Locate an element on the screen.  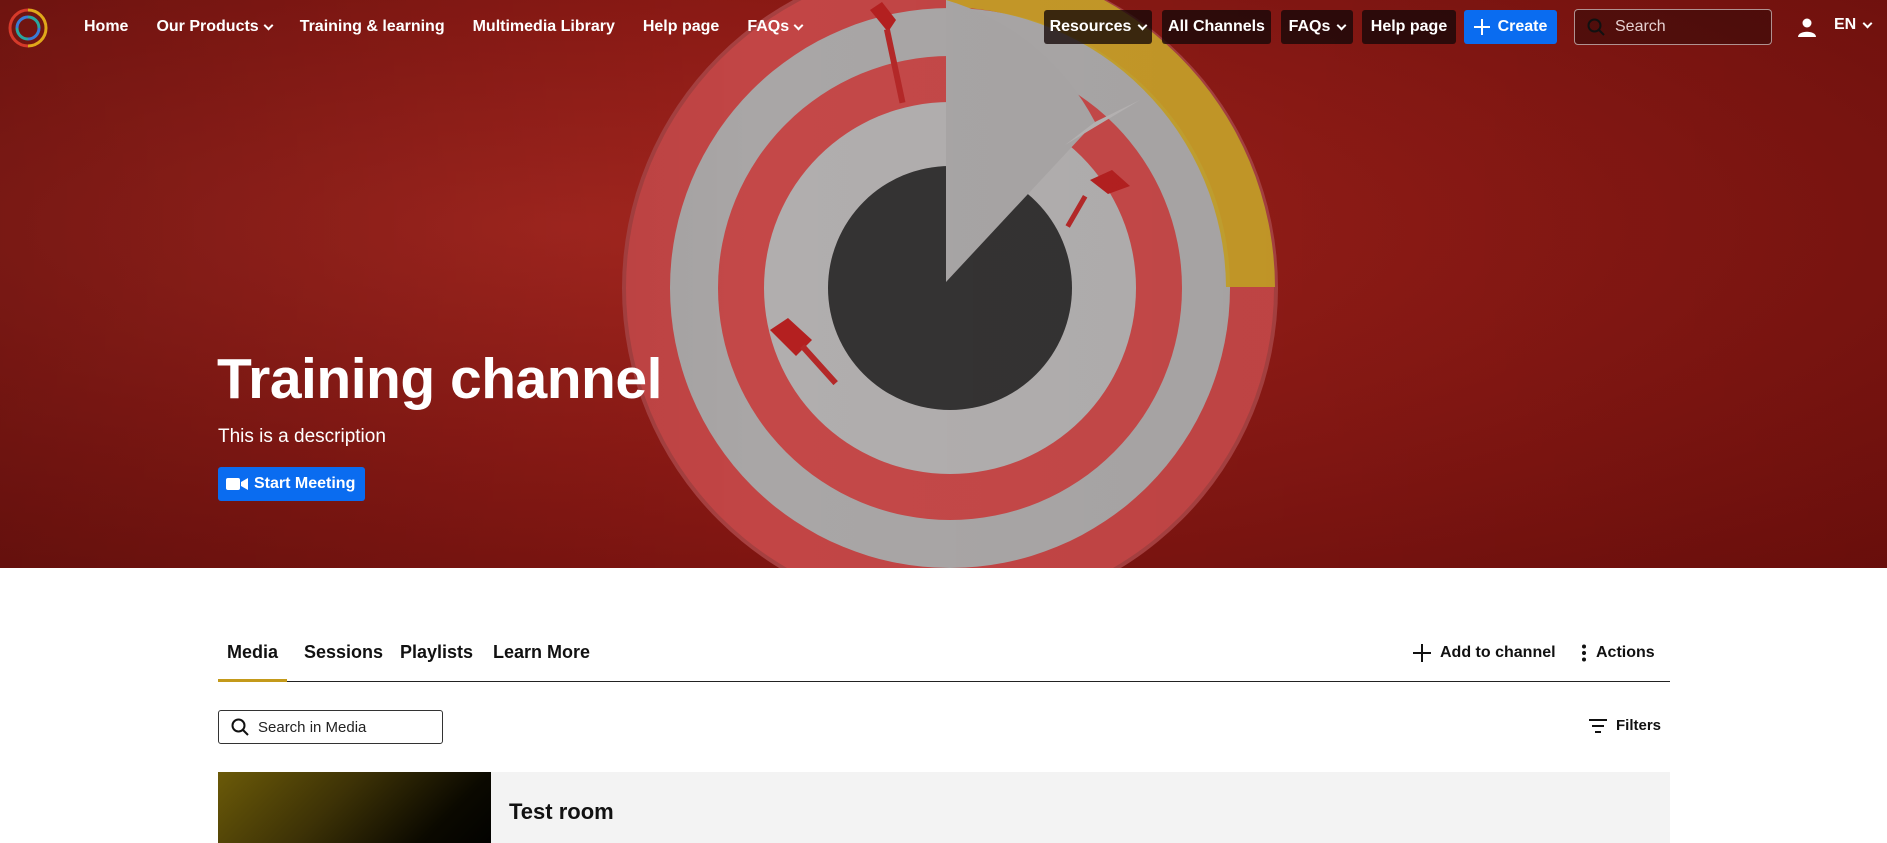
nav-home: Home is located at coordinates (113, 27).